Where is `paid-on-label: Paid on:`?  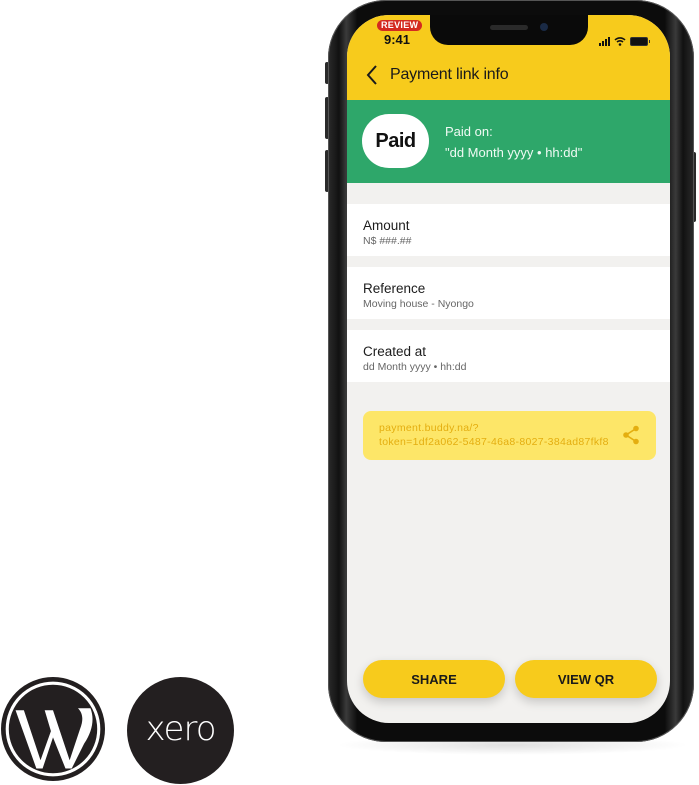
paid-on-label: Paid on: is located at coordinates (469, 131).